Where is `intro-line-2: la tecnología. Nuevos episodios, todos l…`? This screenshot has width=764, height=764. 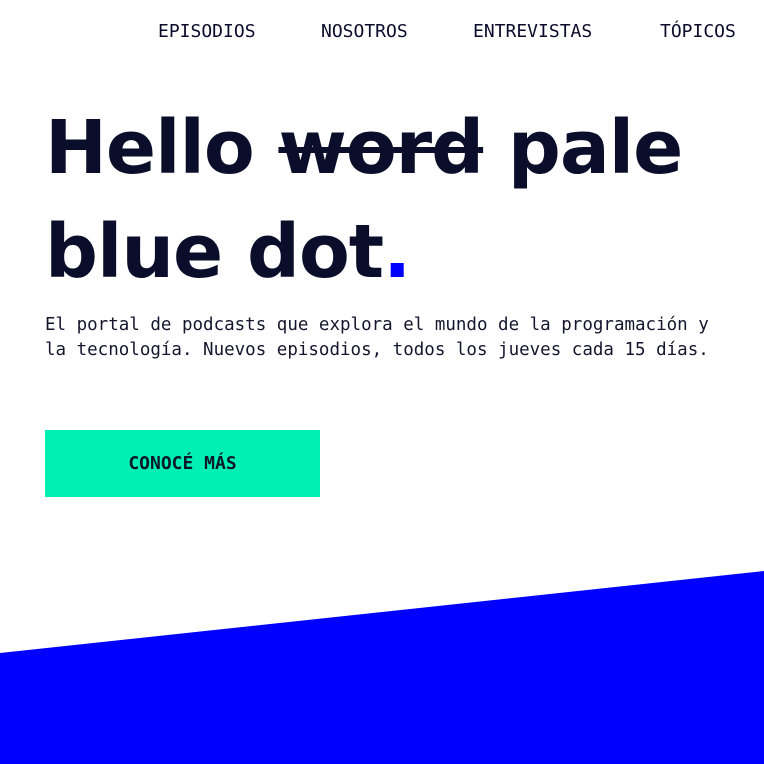 intro-line-2: la tecnología. Nuevos episodios, todos l… is located at coordinates (377, 350).